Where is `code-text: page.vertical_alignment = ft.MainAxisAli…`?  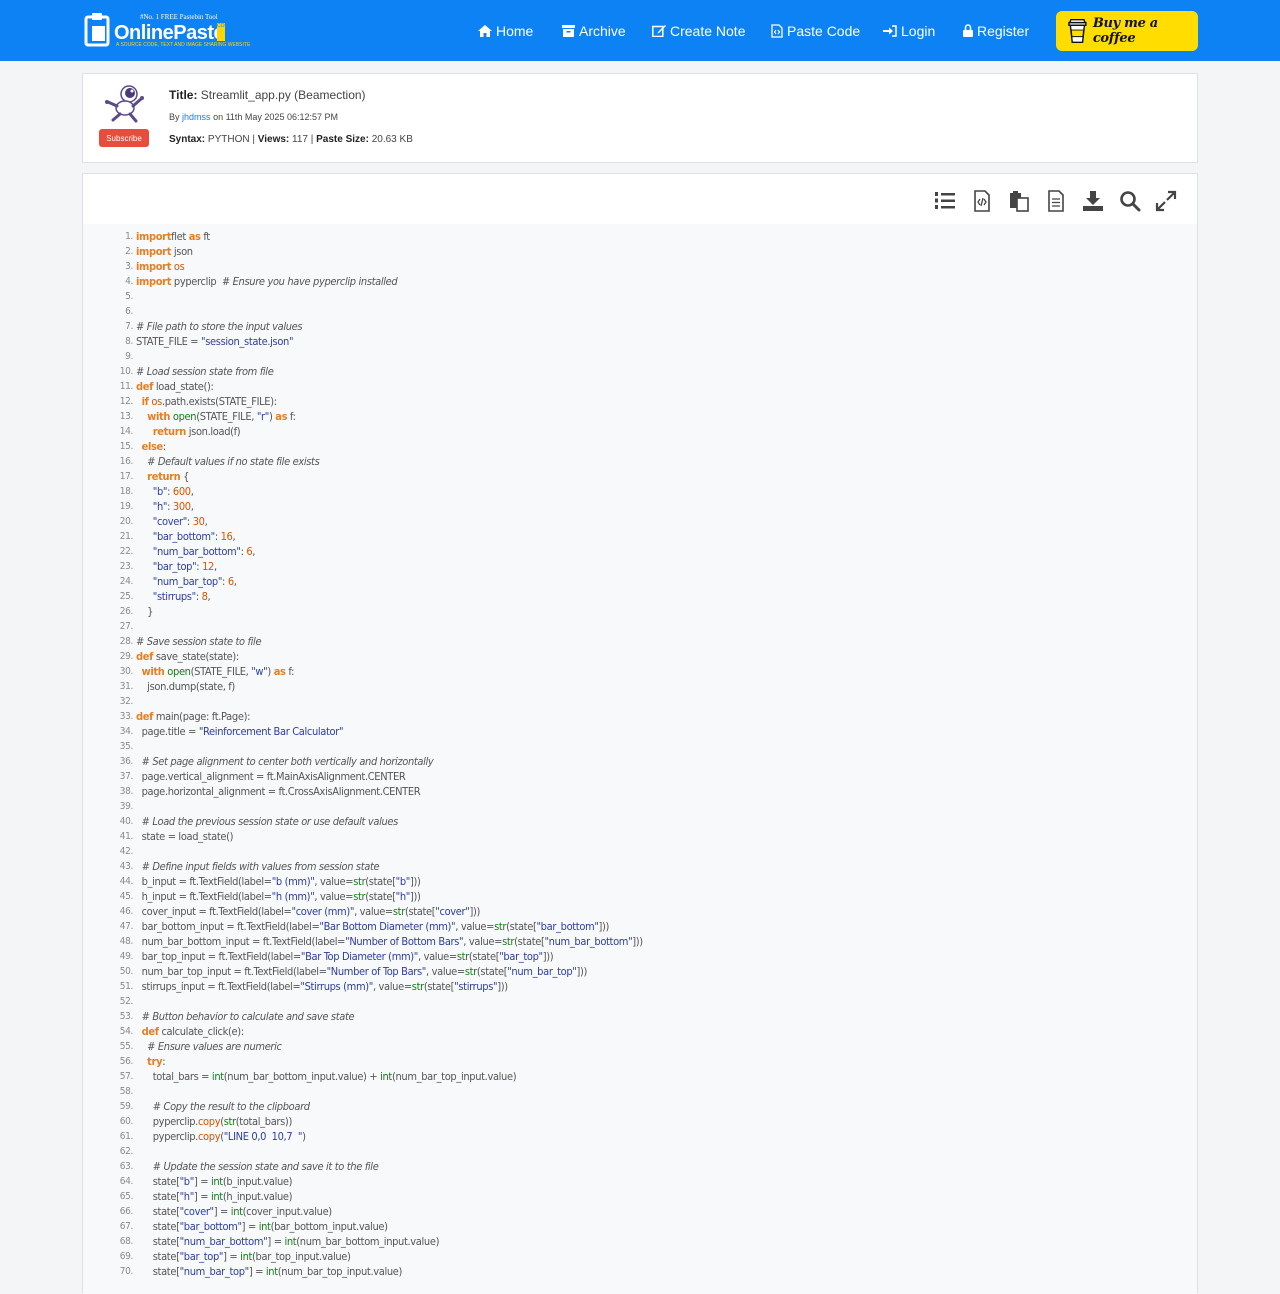 code-text: page.vertical_alignment = ft.MainAxisAli… is located at coordinates (271, 776).